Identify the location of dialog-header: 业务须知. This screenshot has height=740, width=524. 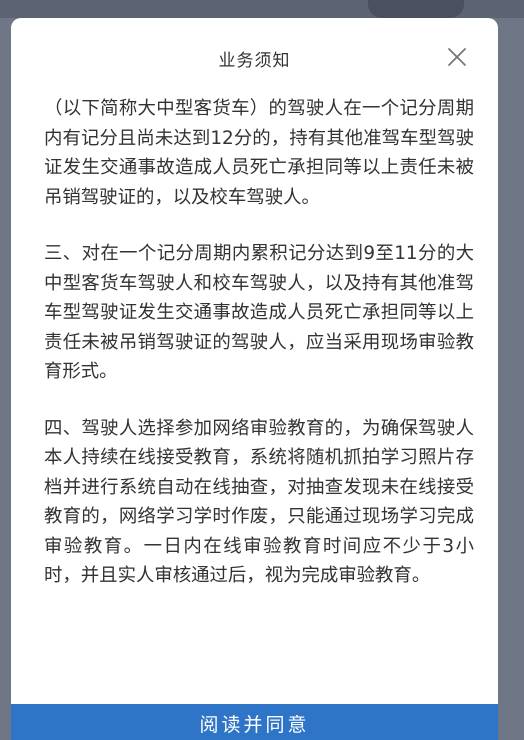
(254, 56).